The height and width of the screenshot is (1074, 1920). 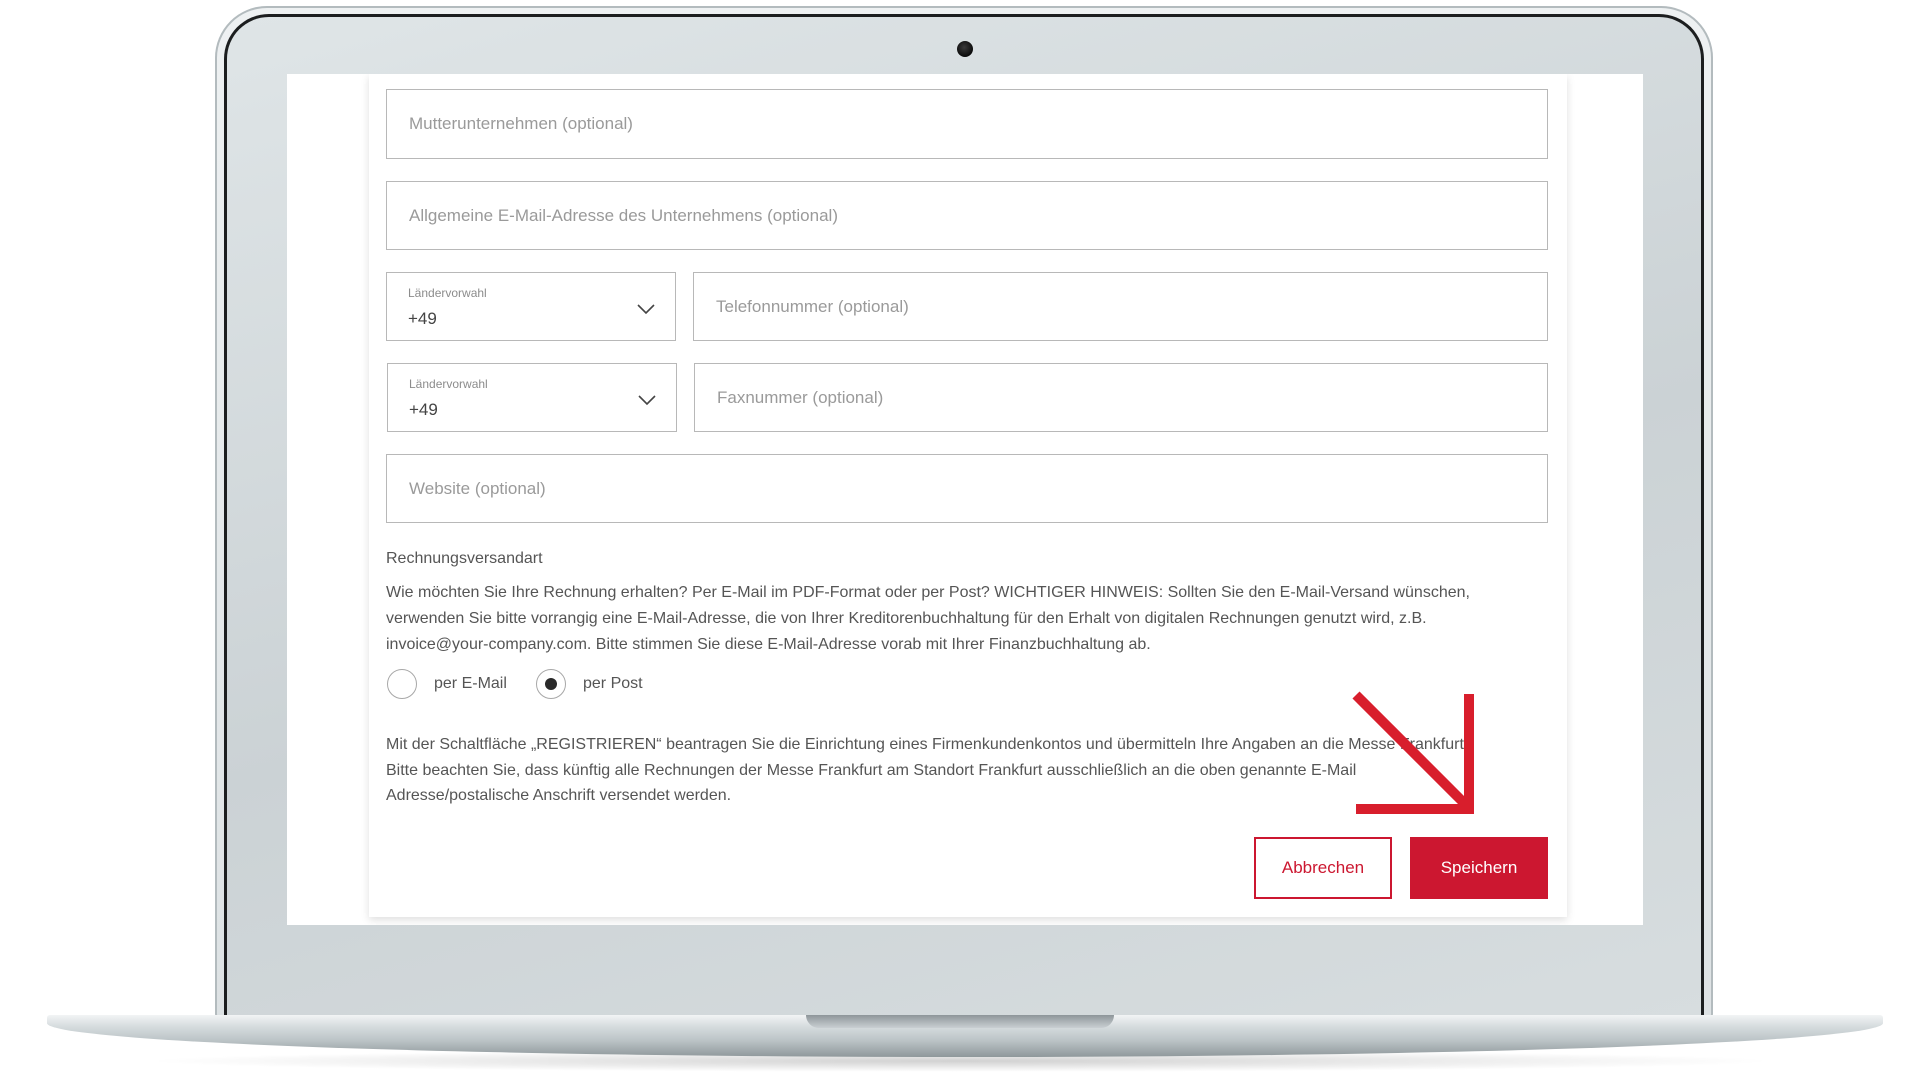 I want to click on phone-country-code-select: Ländervorwahl +49, so click(x=531, y=306).